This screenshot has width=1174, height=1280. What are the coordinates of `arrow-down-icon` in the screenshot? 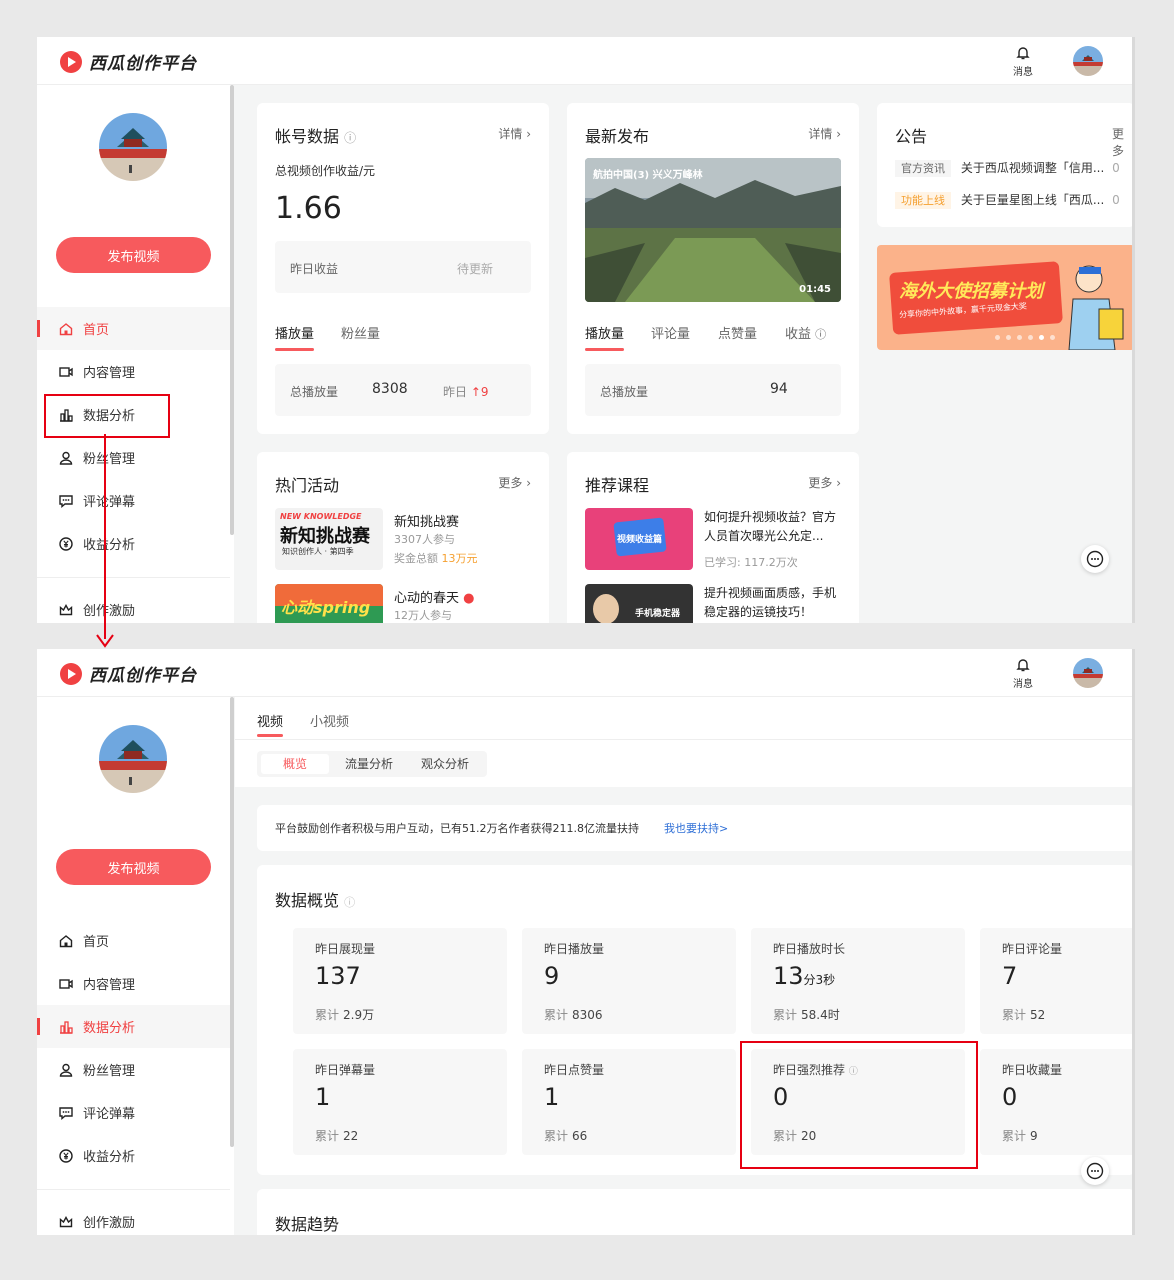 It's located at (105, 641).